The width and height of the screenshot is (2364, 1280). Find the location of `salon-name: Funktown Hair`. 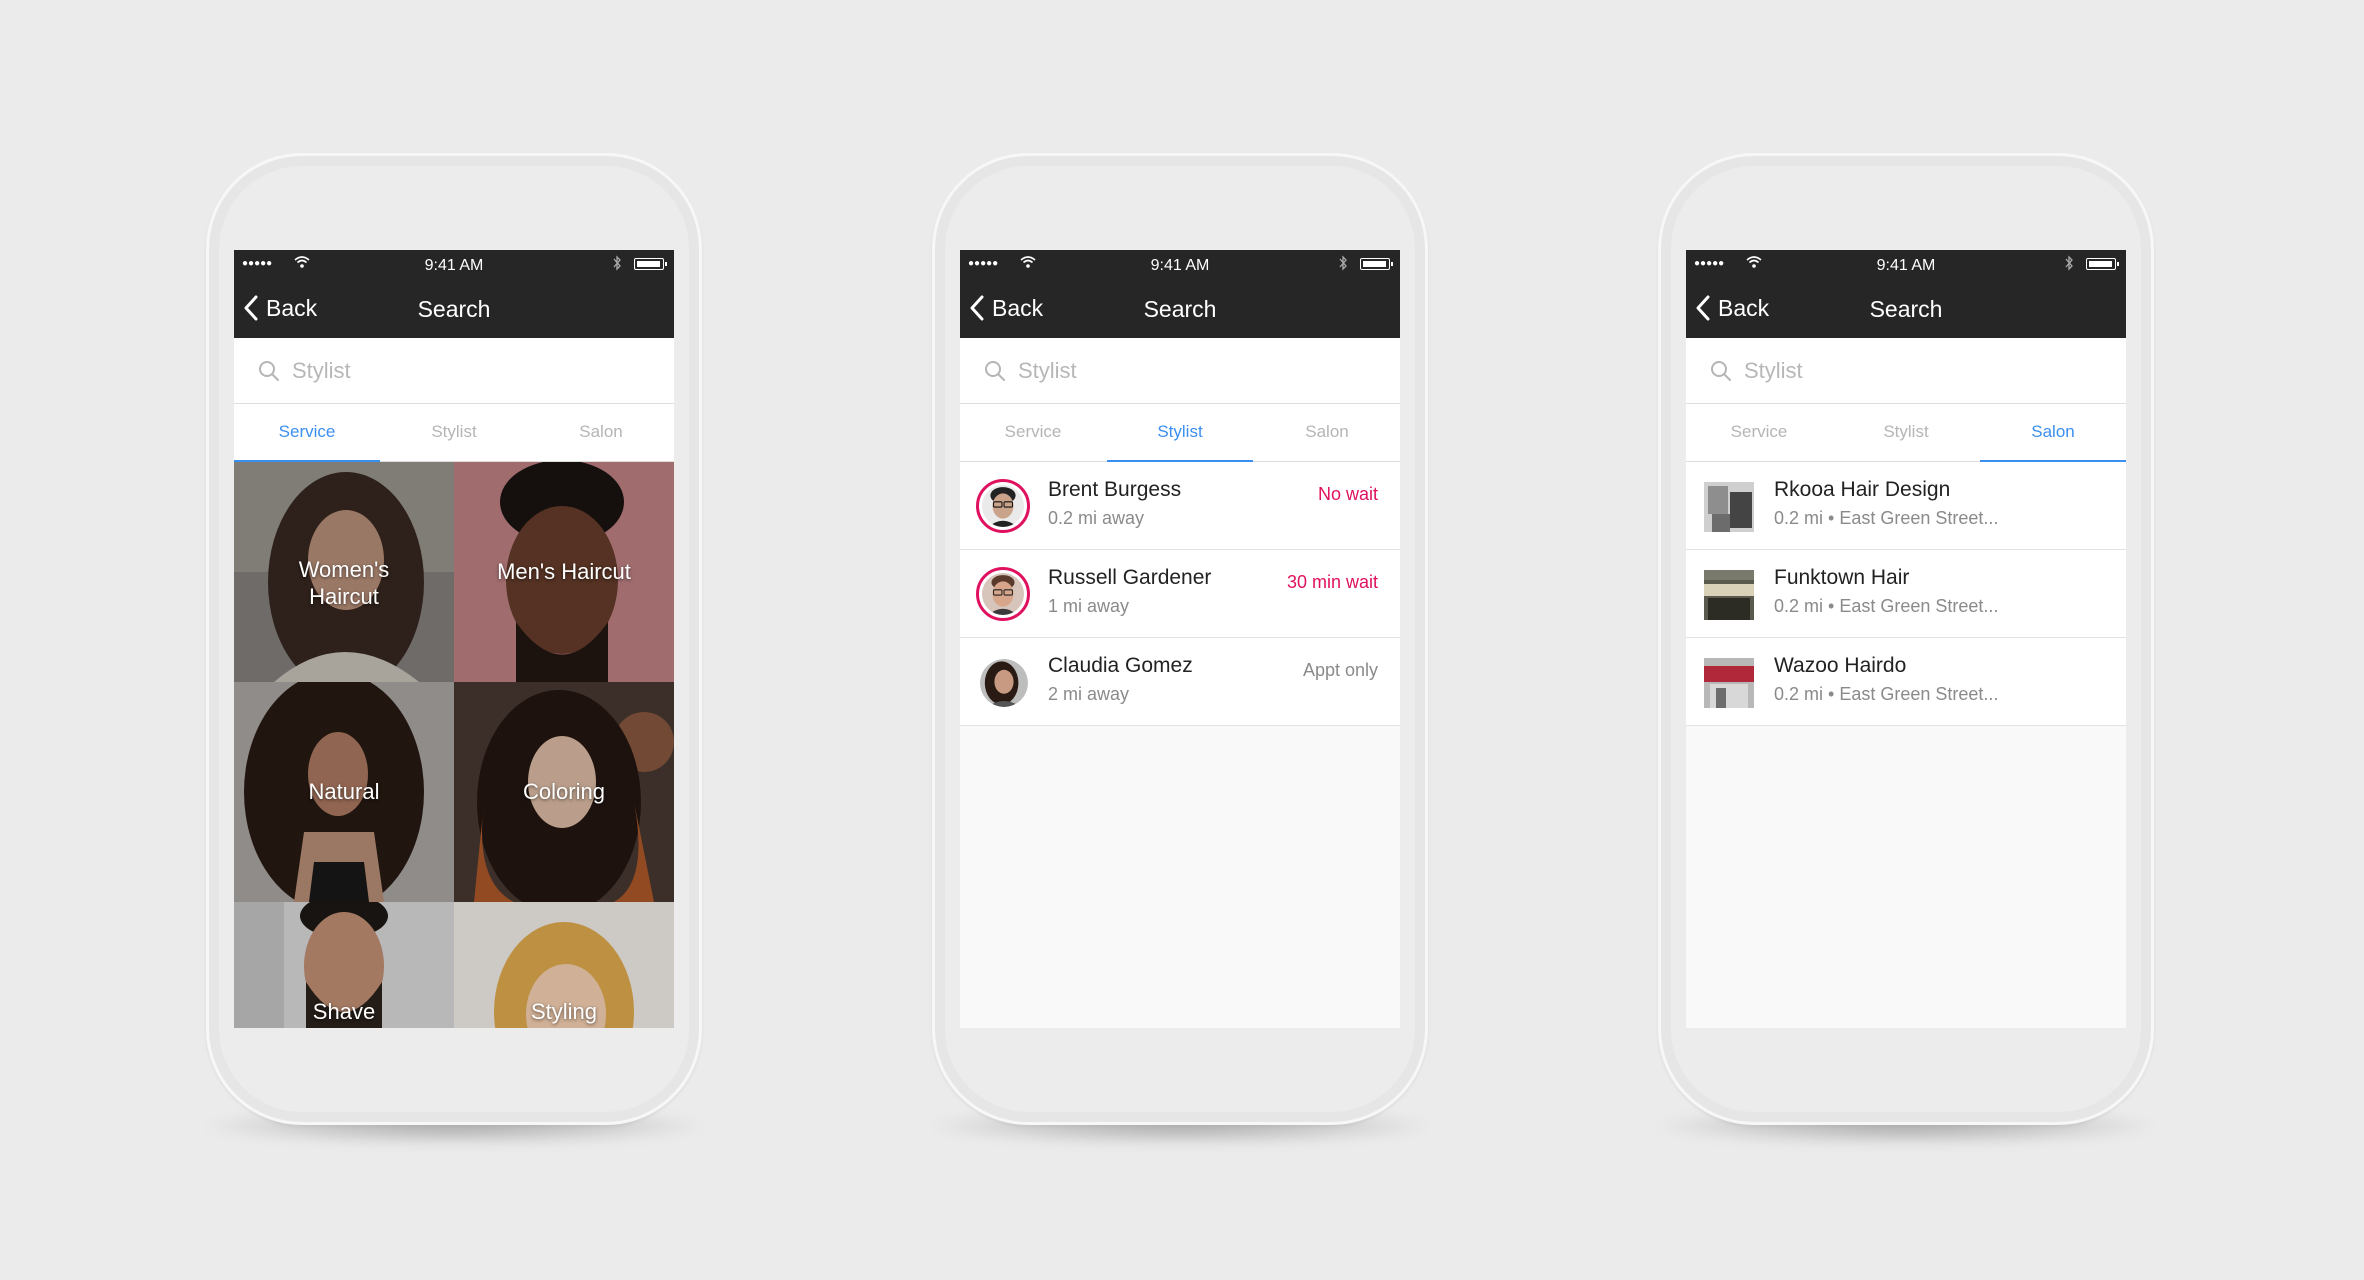

salon-name: Funktown Hair is located at coordinates (1842, 577).